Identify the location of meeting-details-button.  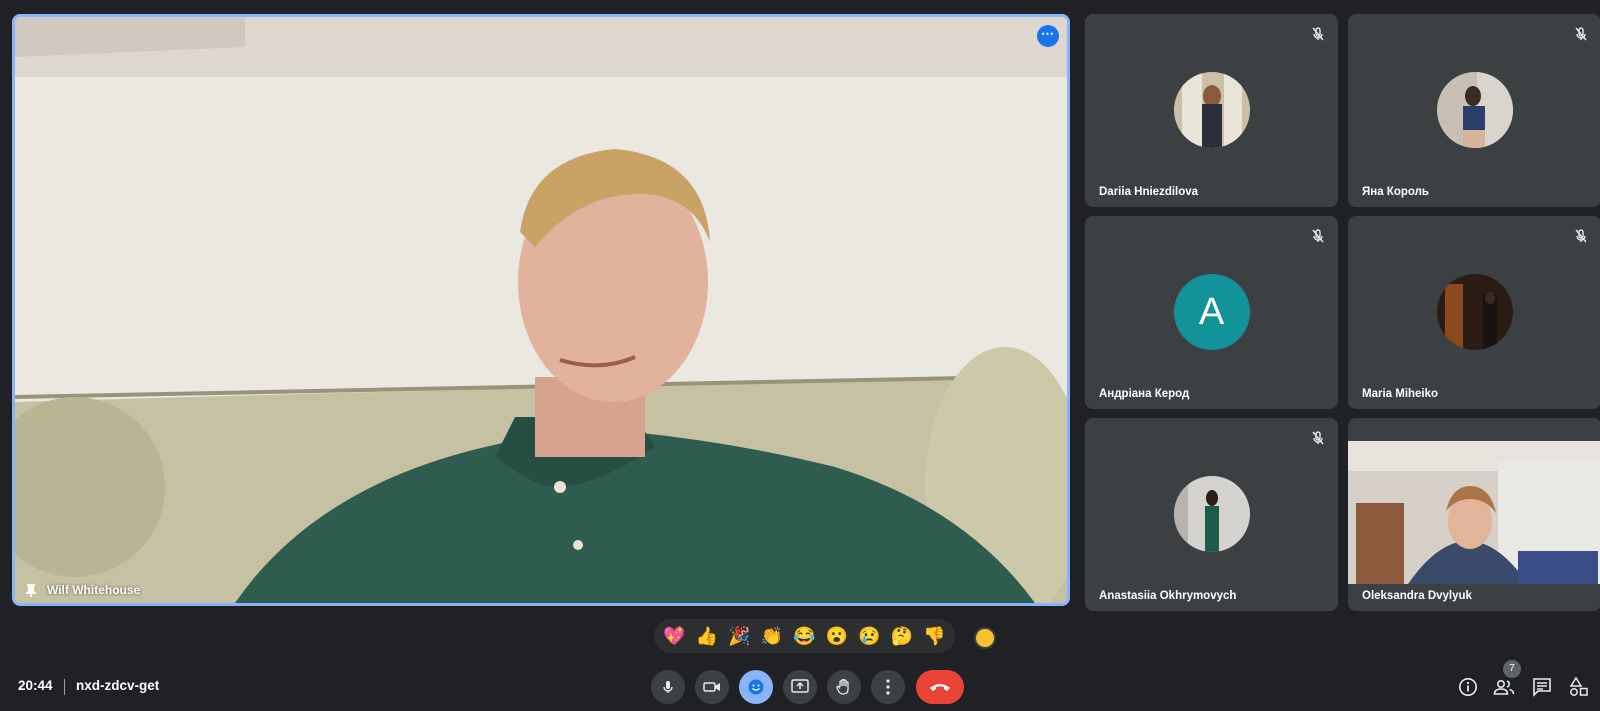
(1468, 687).